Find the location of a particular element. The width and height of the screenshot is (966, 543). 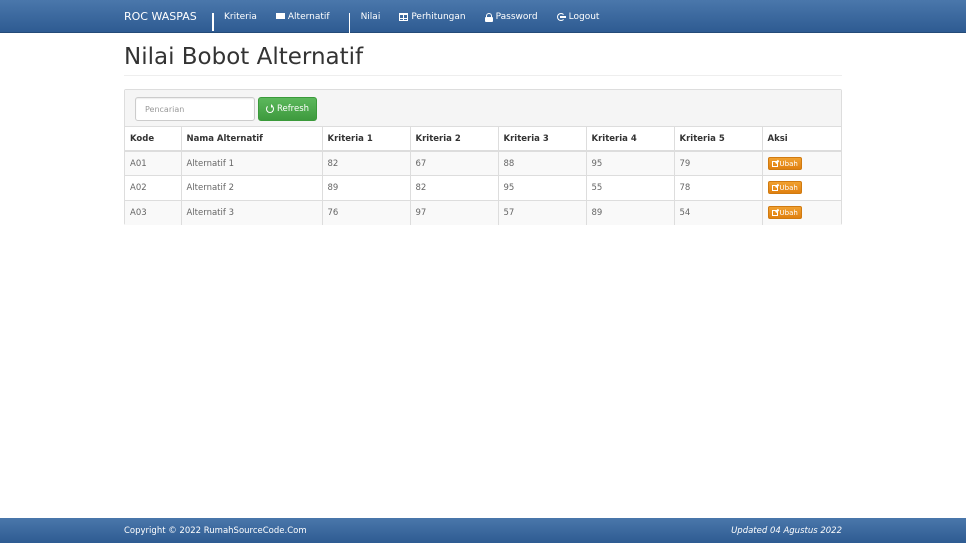

nav-item-nilai: Nilai is located at coordinates (364, 22).